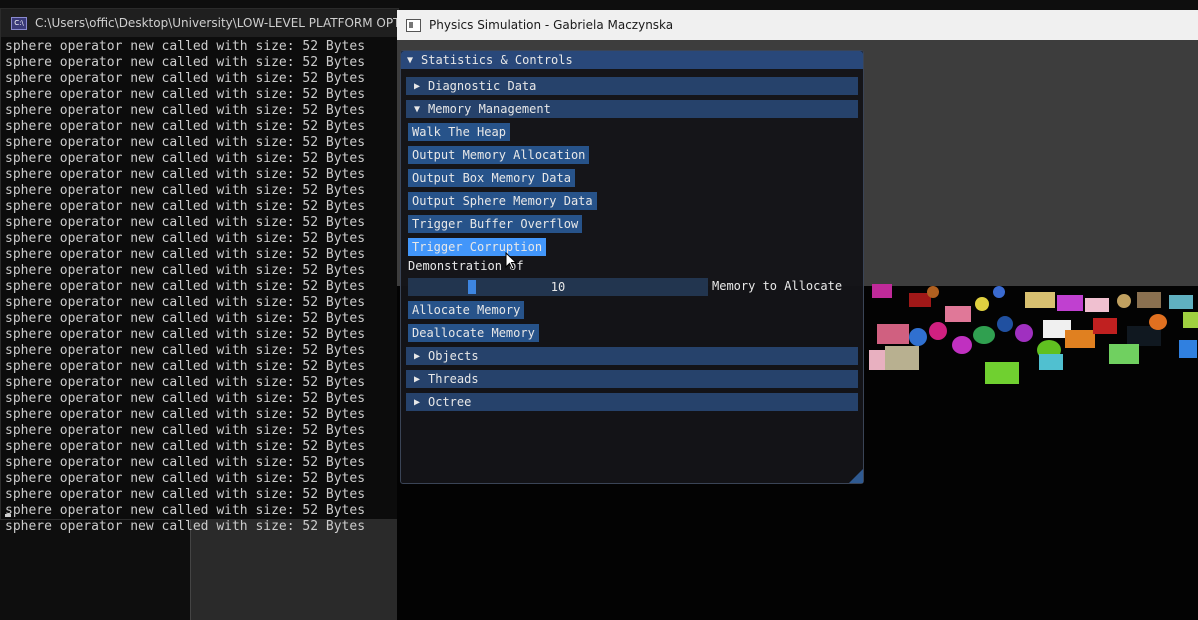 The image size is (1198, 620). What do you see at coordinates (499, 155) in the screenshot?
I see `output-memory-allocation-button: Output Memory Allocation` at bounding box center [499, 155].